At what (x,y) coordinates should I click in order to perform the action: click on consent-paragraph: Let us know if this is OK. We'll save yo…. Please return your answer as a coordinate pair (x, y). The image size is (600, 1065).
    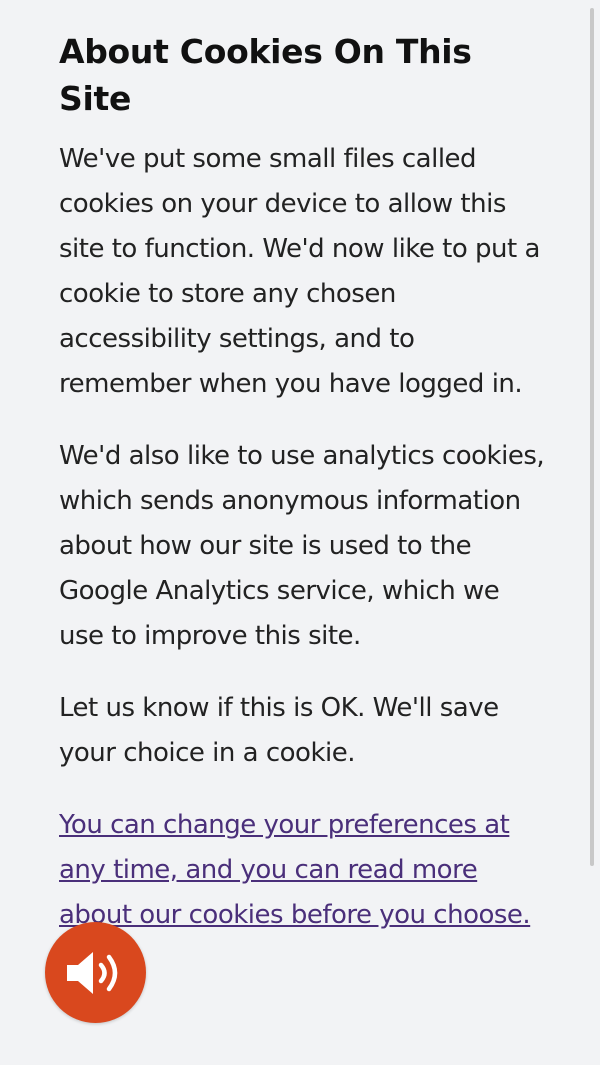
    Looking at the image, I should click on (279, 730).